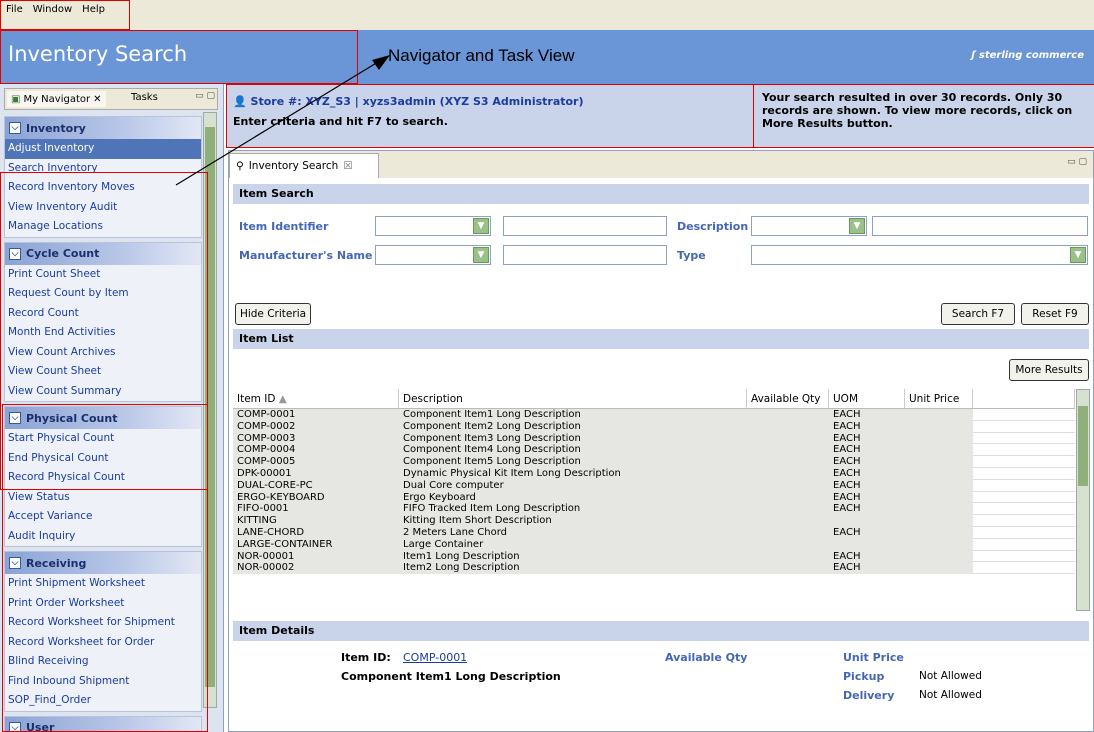  Describe the element at coordinates (919, 255) in the screenshot. I see `type-select: ▼` at that location.